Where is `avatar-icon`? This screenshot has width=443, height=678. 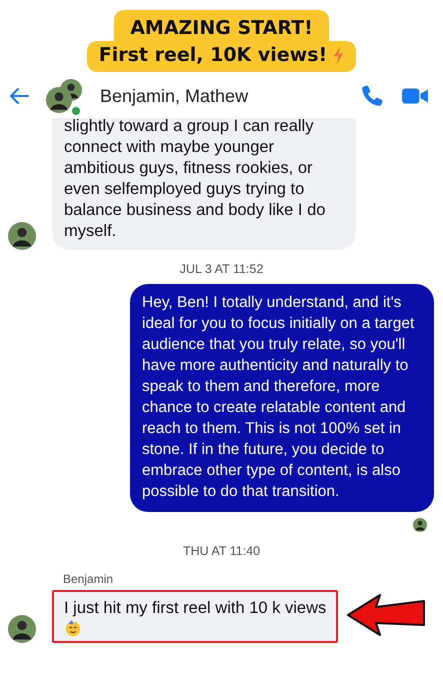 avatar-icon is located at coordinates (59, 100).